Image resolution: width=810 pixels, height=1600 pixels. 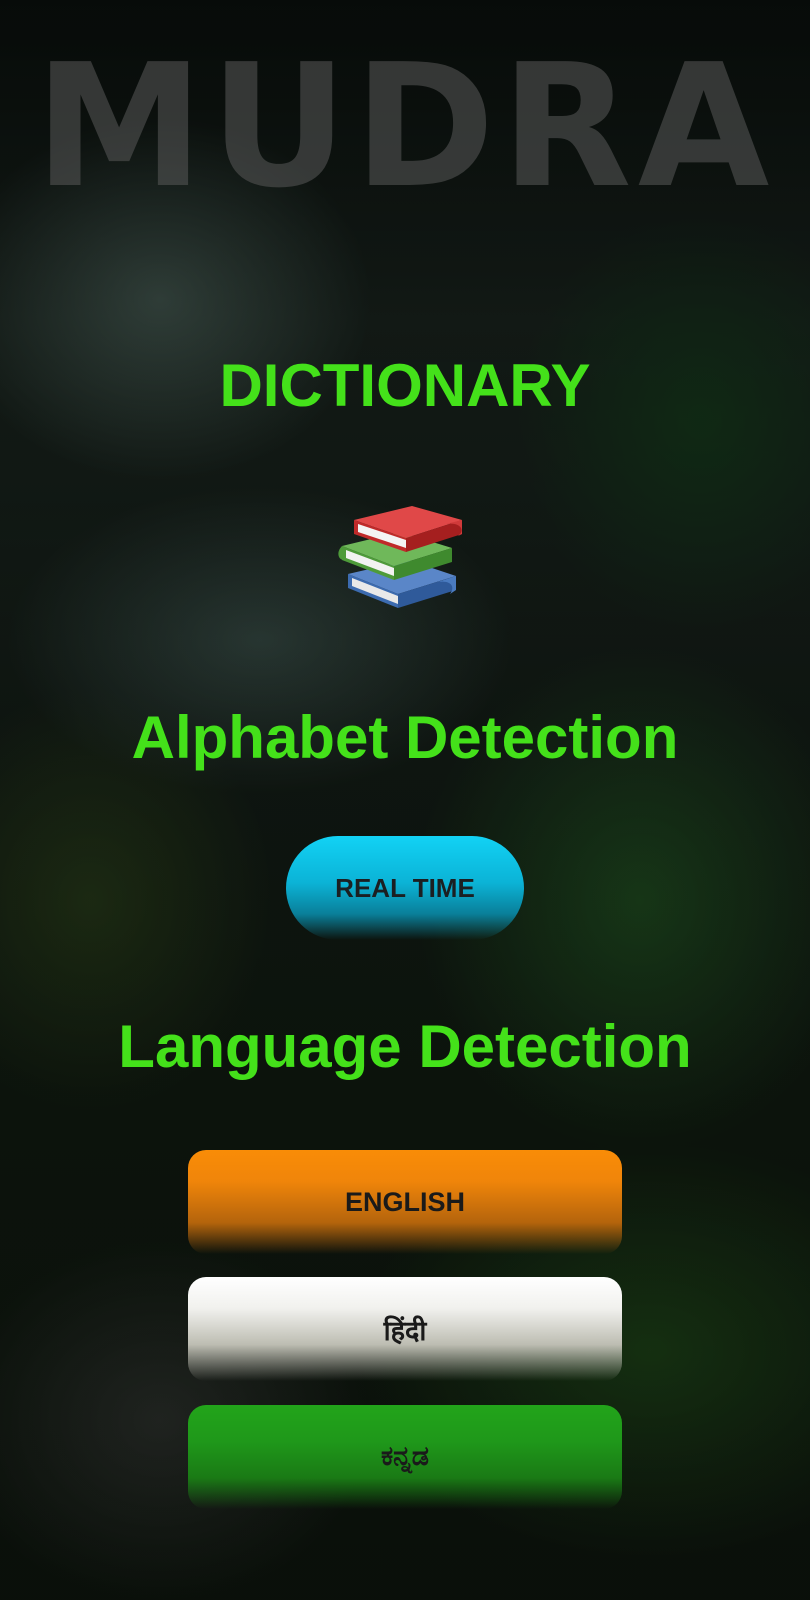 What do you see at coordinates (405, 127) in the screenshot?
I see `brand-title: MUDRA` at bounding box center [405, 127].